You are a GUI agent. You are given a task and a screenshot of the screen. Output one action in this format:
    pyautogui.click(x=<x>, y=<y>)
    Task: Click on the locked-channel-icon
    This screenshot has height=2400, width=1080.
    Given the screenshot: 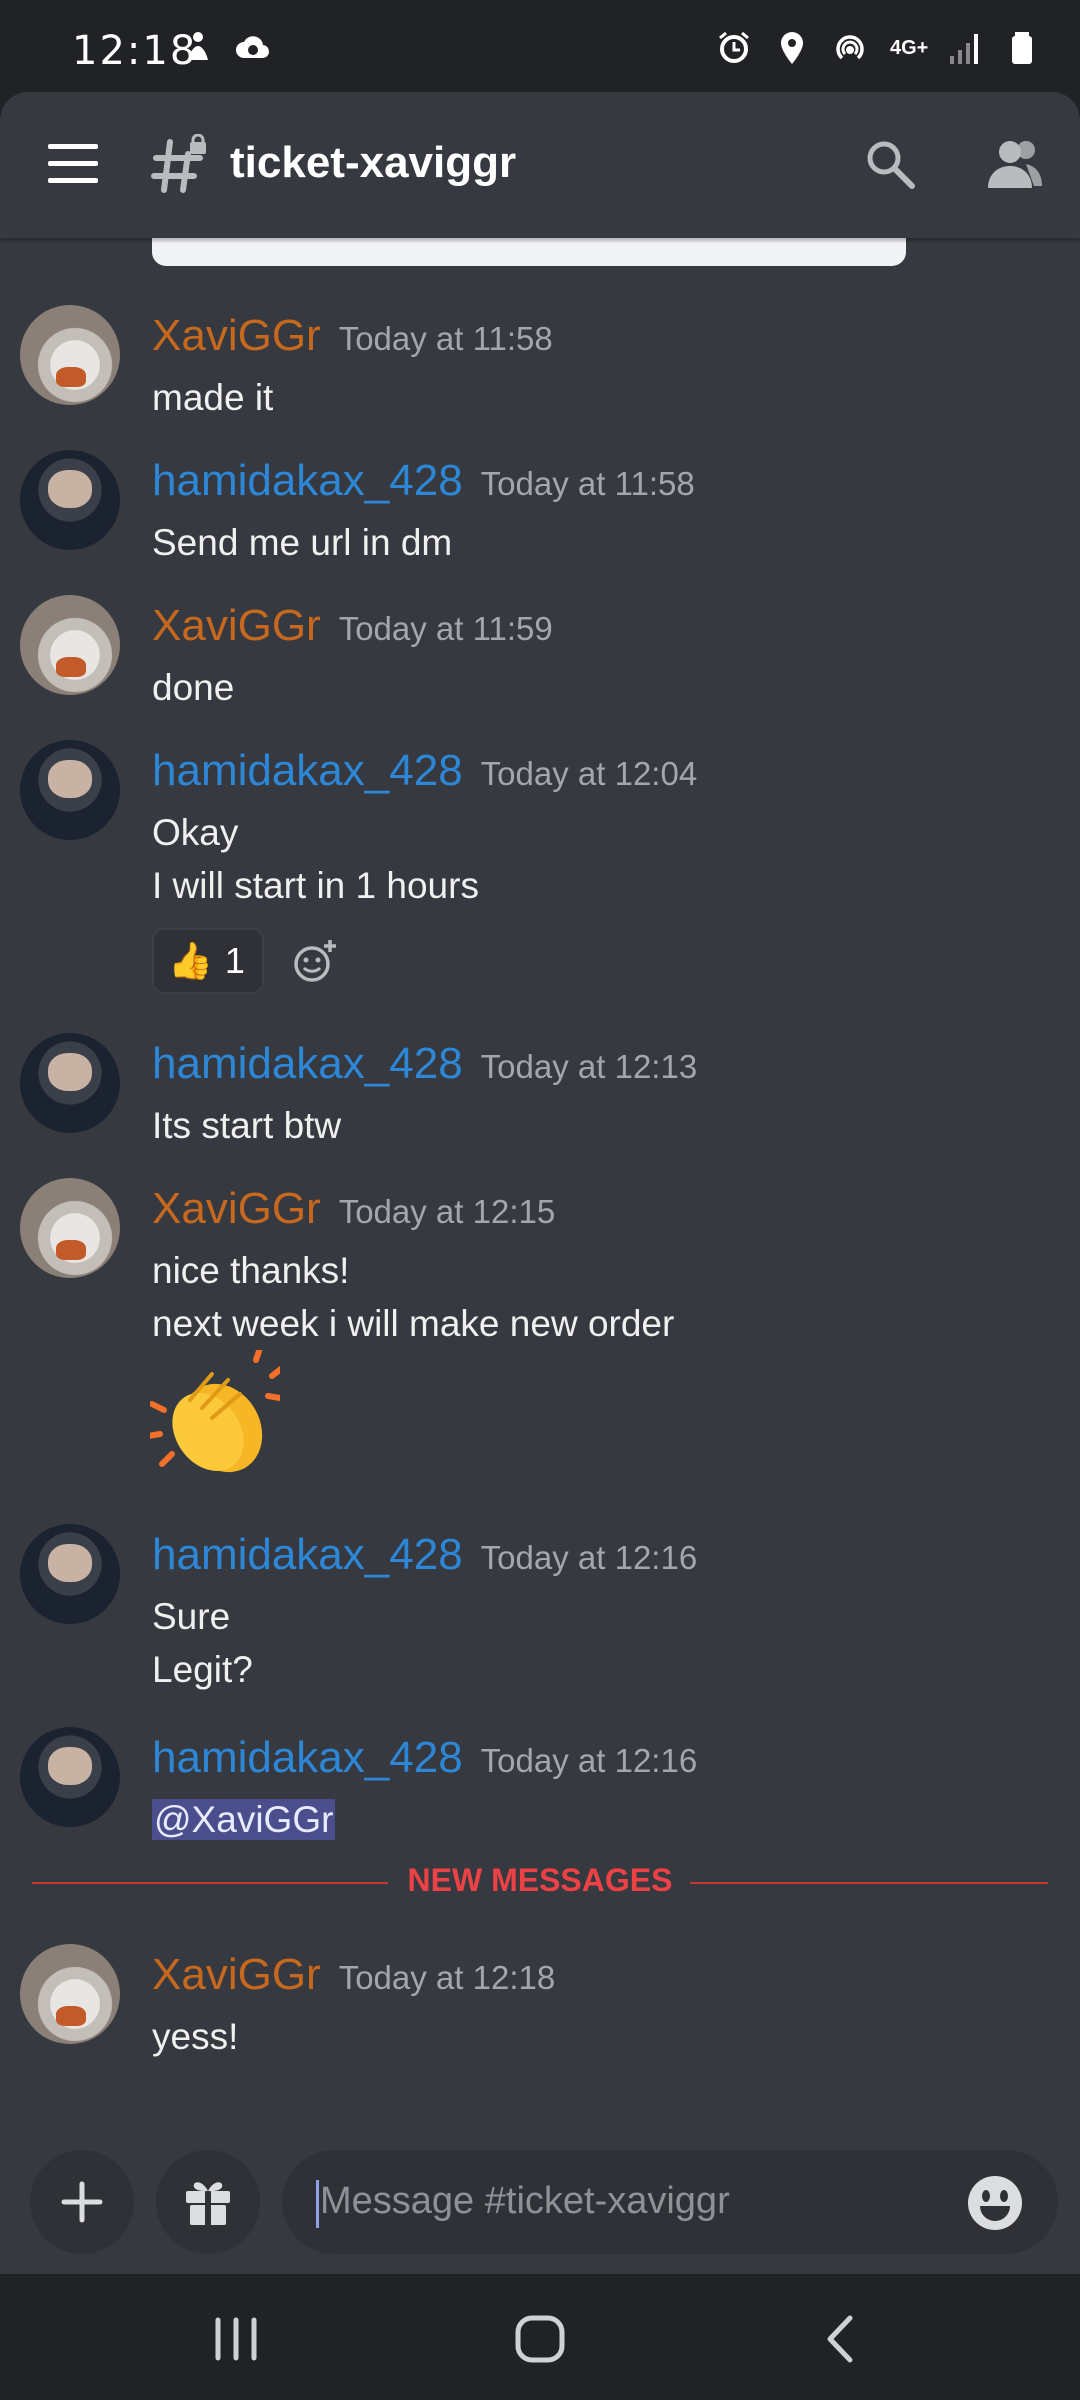 What is the action you would take?
    pyautogui.click(x=178, y=163)
    